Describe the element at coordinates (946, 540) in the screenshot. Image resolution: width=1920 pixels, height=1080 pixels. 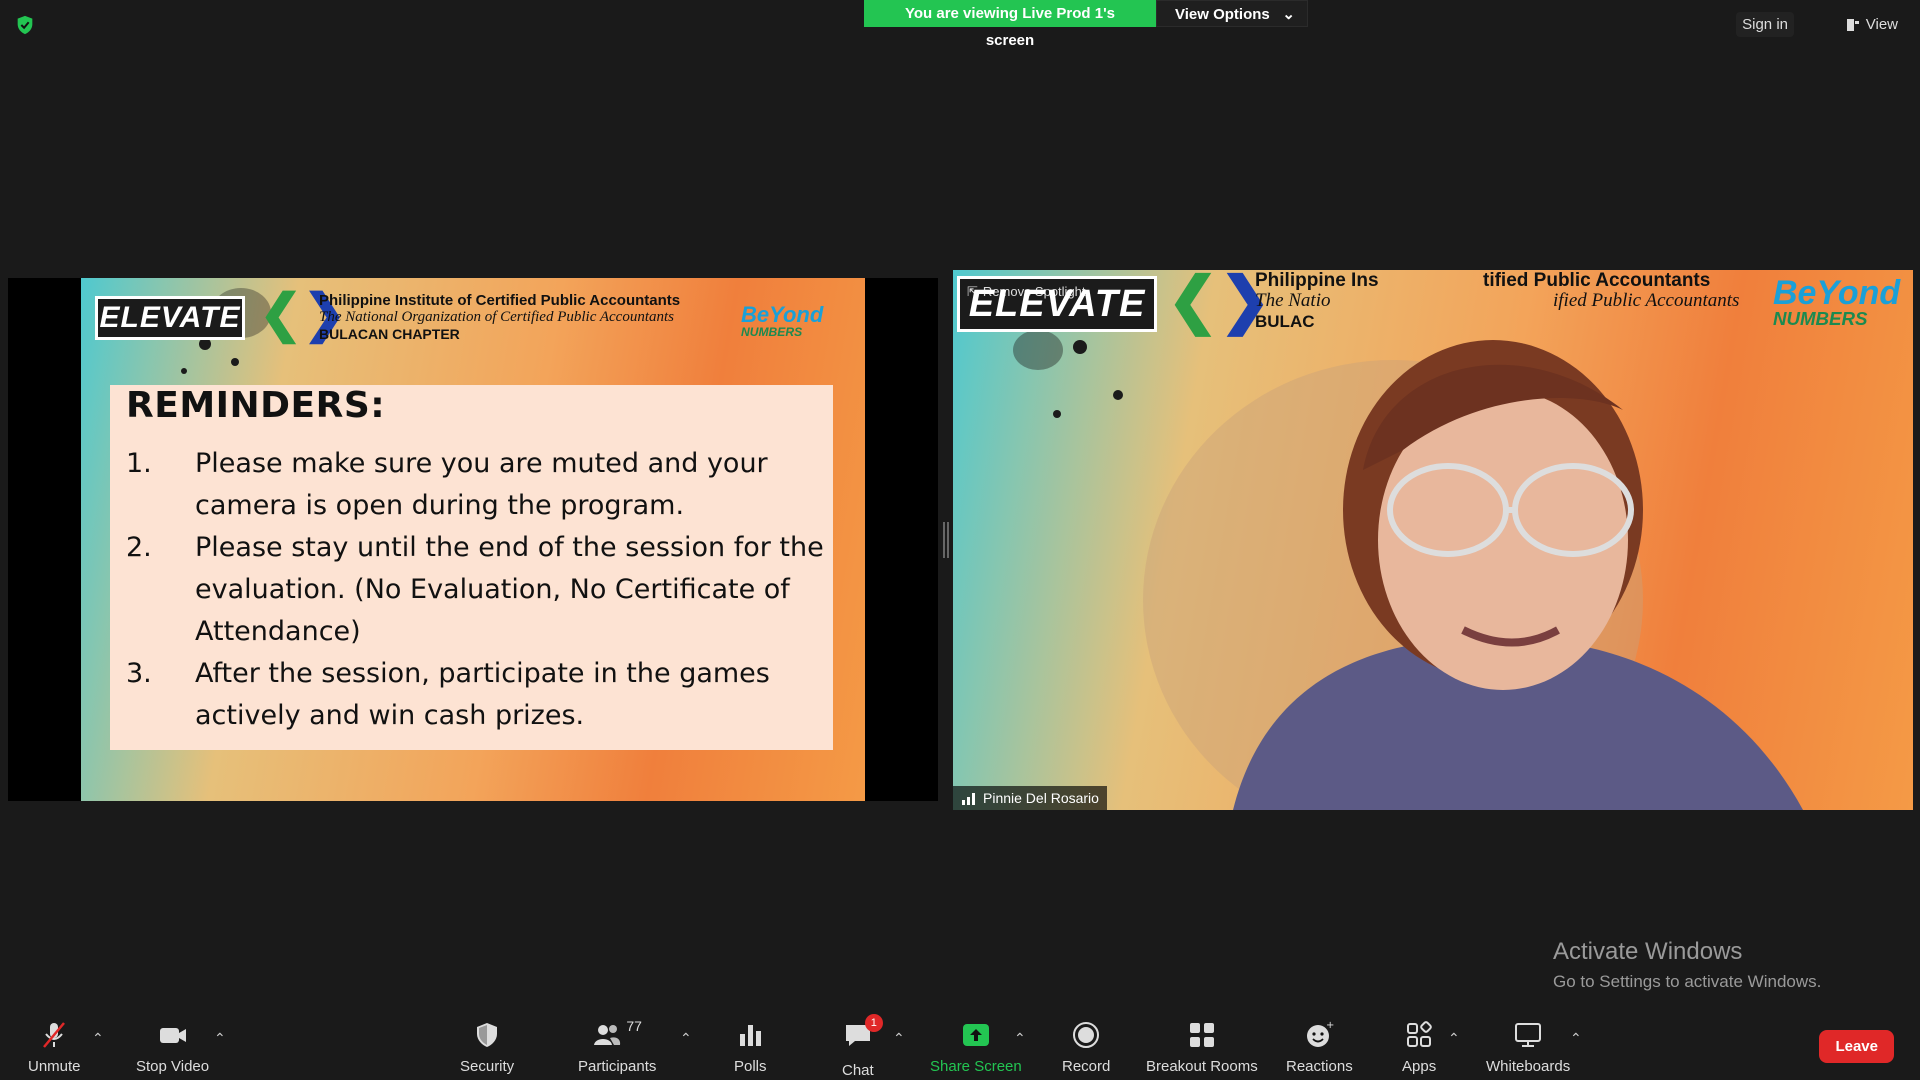
I see `split-resize-handle` at that location.